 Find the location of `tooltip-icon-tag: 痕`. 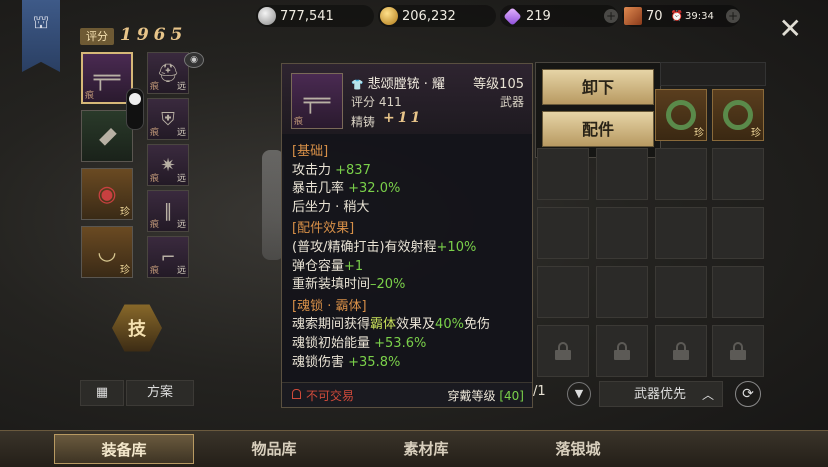

tooltip-icon-tag: 痕 is located at coordinates (299, 122).